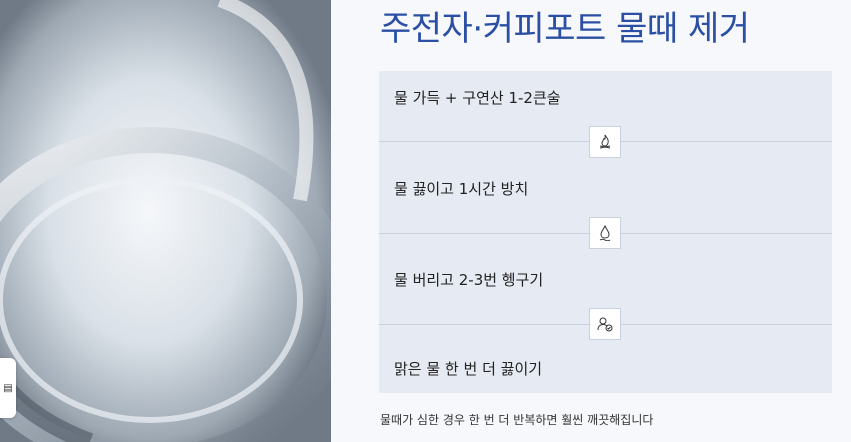  Describe the element at coordinates (605, 142) in the screenshot. I see `fire-icon` at that location.